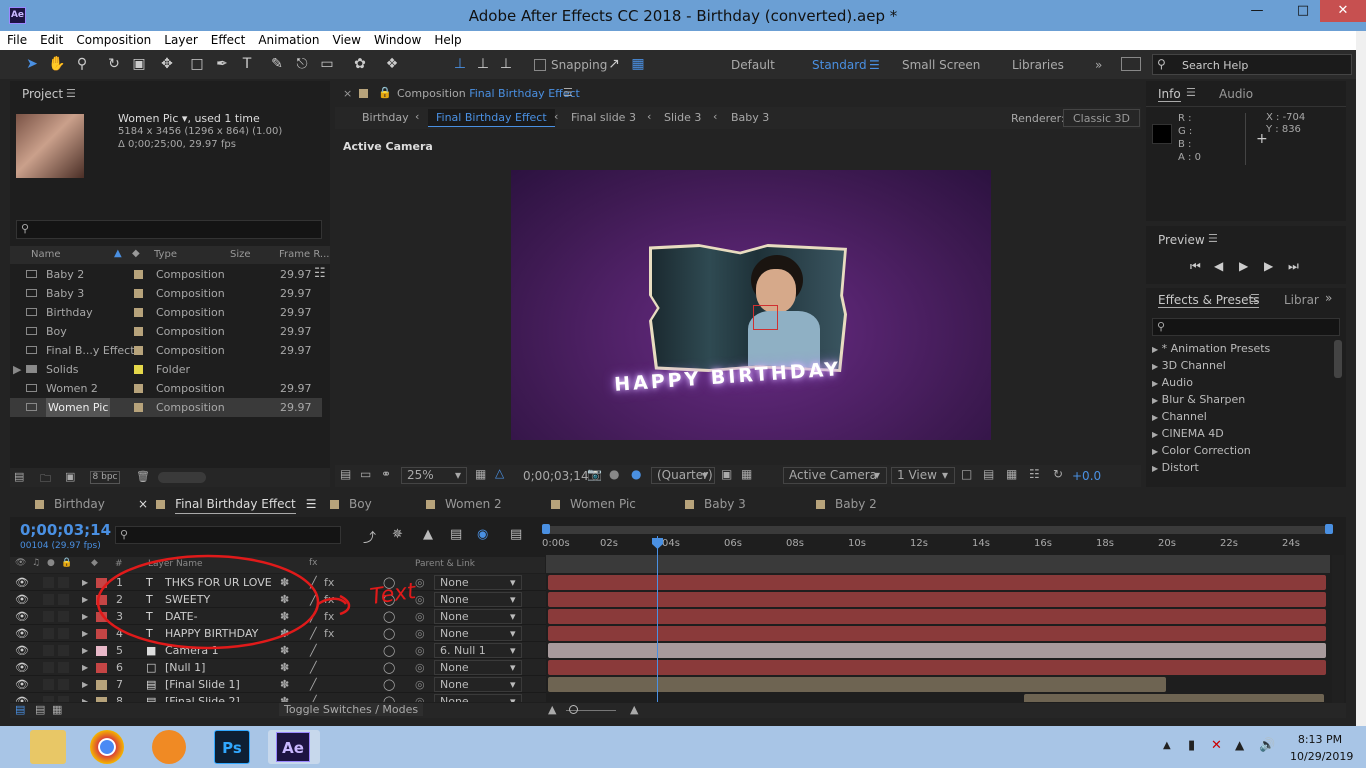 The width and height of the screenshot is (1366, 768). What do you see at coordinates (167, 64) in the screenshot?
I see `pan-behind-tool-icon: ✥` at bounding box center [167, 64].